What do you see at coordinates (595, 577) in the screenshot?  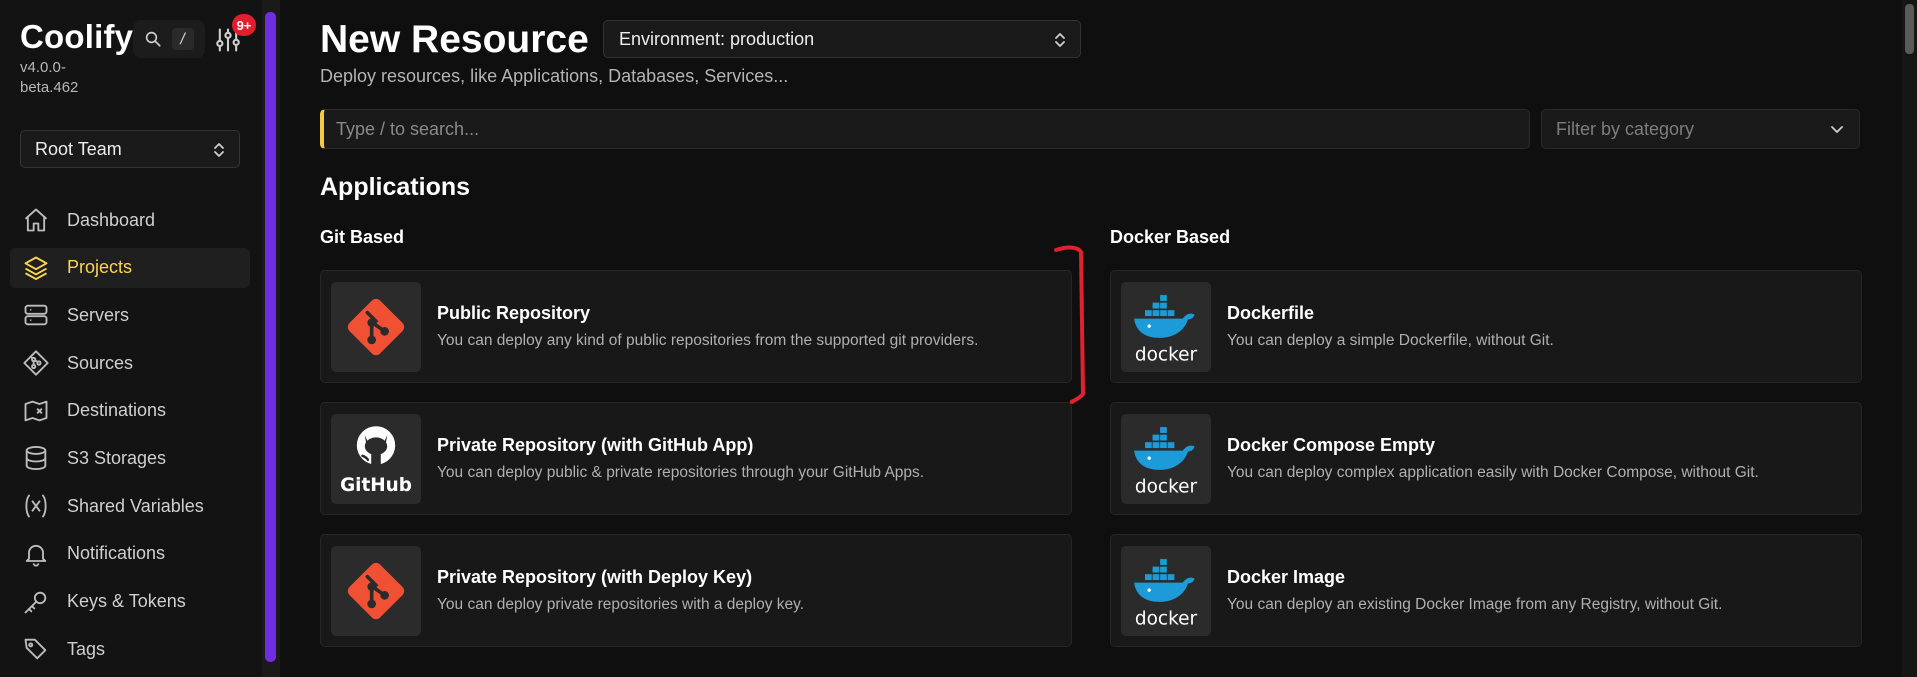 I see `card-title: Private Repository (with Deploy Key)` at bounding box center [595, 577].